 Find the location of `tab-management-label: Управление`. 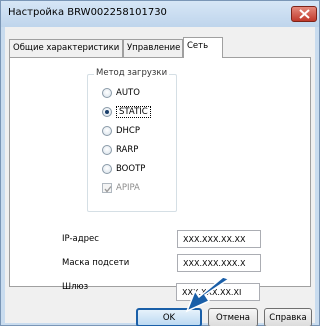

tab-management-label: Управление is located at coordinates (154, 48).